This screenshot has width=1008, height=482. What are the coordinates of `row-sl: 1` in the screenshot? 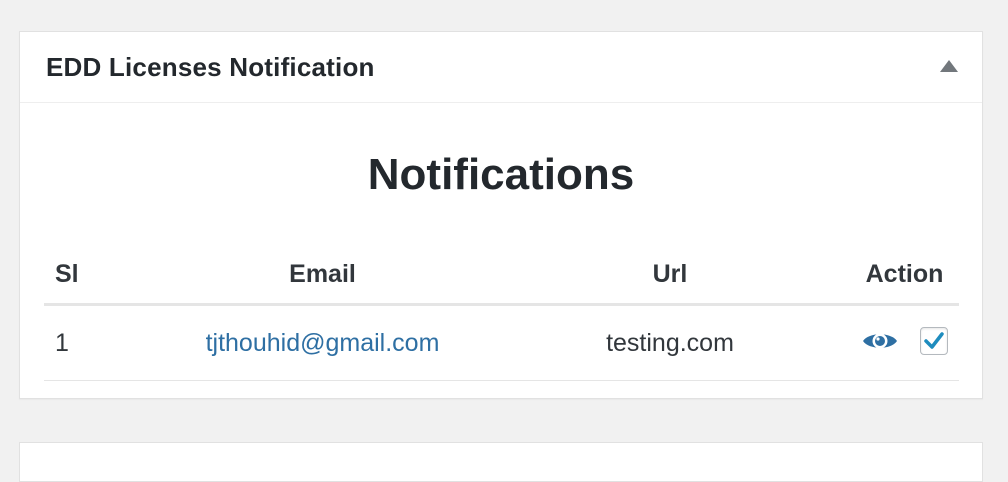 It's located at (99, 342).